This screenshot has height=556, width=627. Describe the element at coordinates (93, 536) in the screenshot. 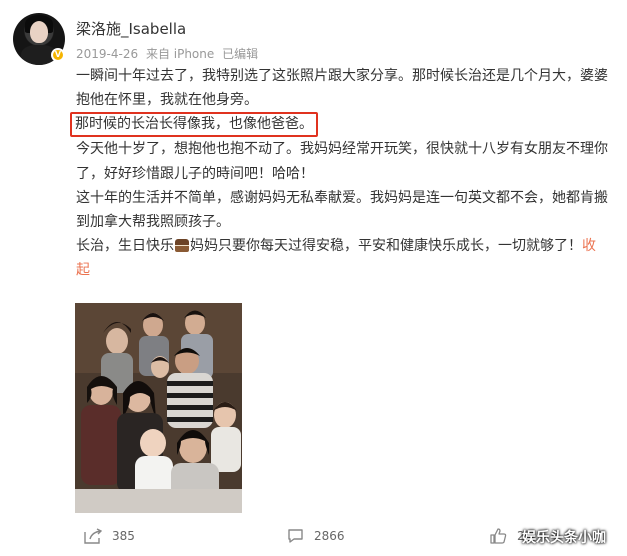

I see `share-icon` at that location.